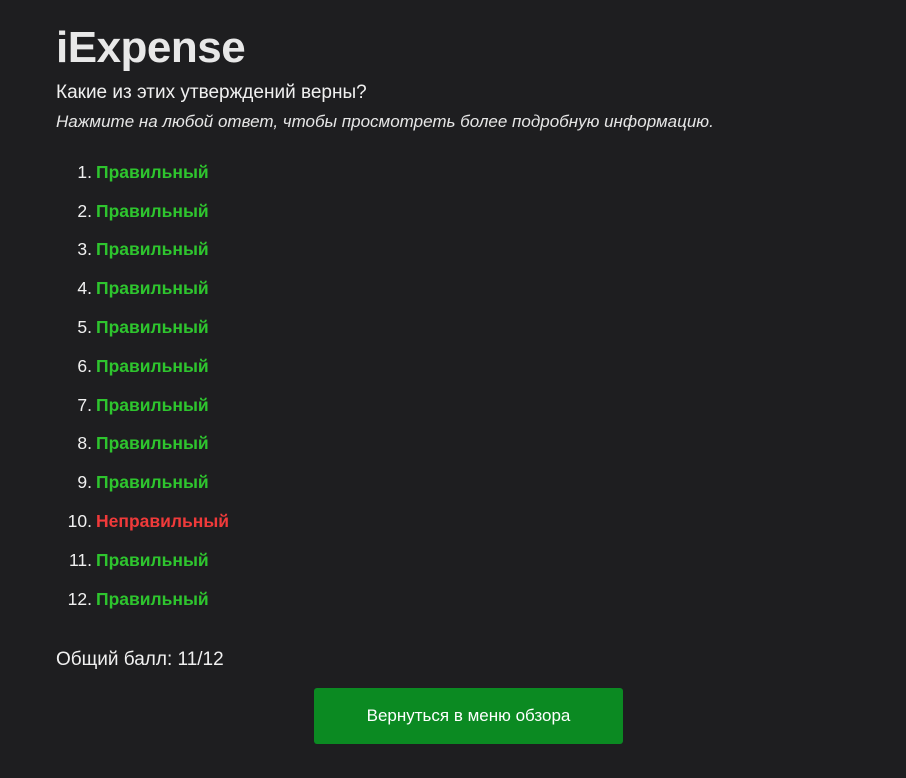  Describe the element at coordinates (211, 92) in the screenshot. I see `question-text: Какие из этих утверждений верны?` at that location.